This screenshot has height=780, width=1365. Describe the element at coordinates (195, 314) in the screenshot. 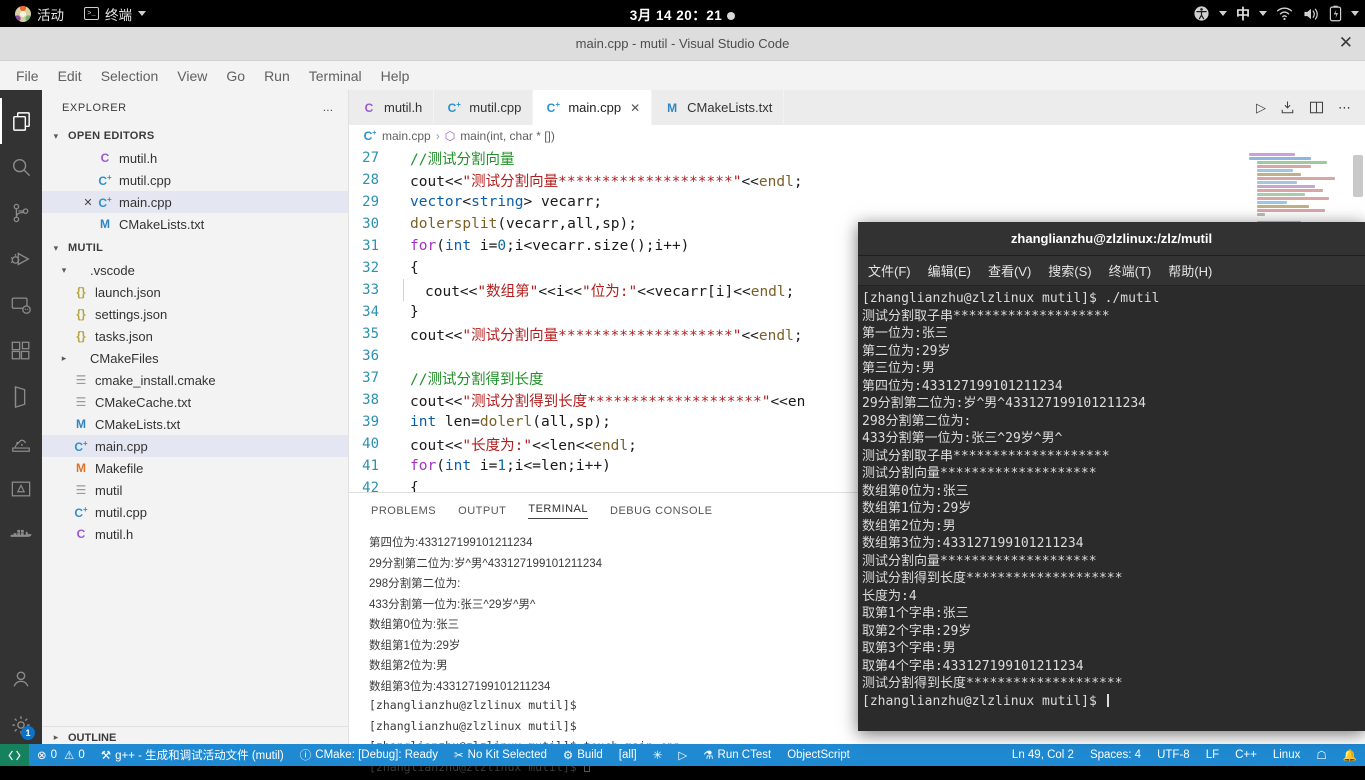

I see `tree-item-settings-json: {} settings.json` at that location.